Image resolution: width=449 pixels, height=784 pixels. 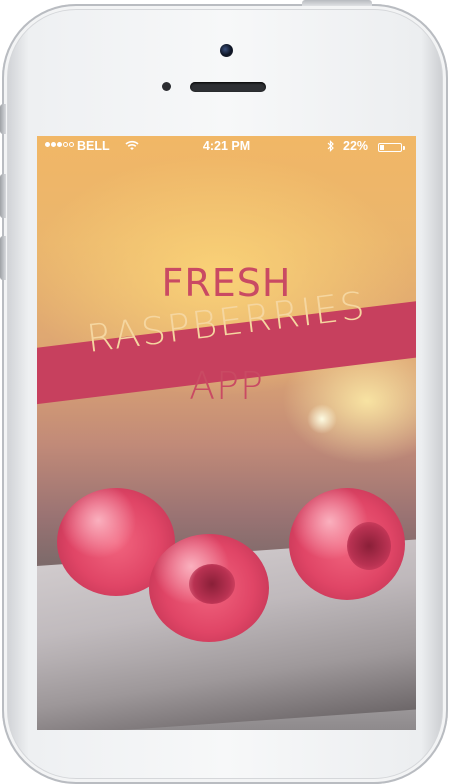 What do you see at coordinates (369, 546) in the screenshot?
I see `raspberry-right-hollow` at bounding box center [369, 546].